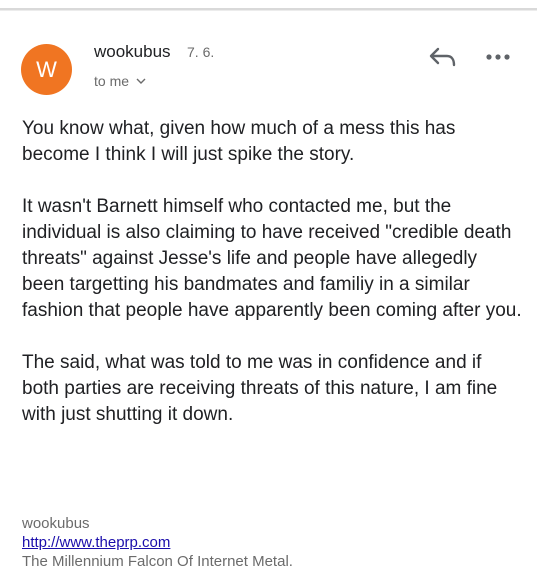  I want to click on signature-link: http://www.theprp.com, so click(157, 542).